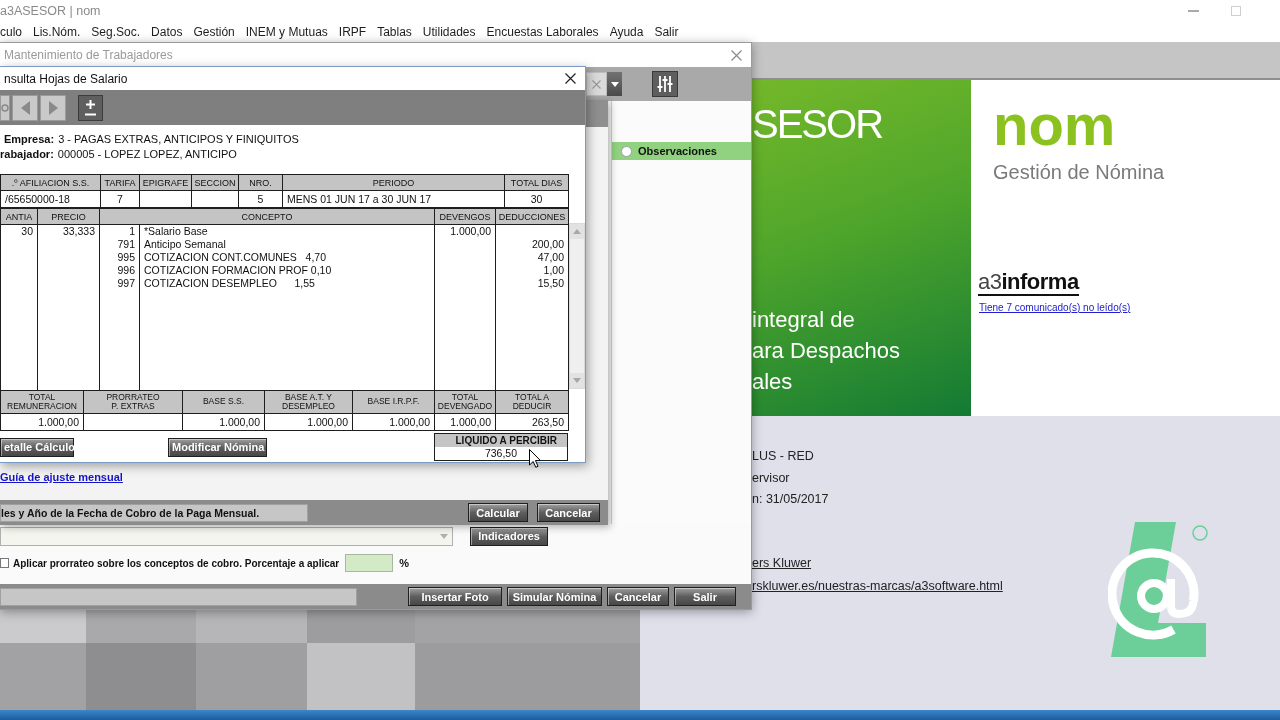 Image resolution: width=1280 pixels, height=720 pixels. I want to click on table-cell: 996, so click(119, 270).